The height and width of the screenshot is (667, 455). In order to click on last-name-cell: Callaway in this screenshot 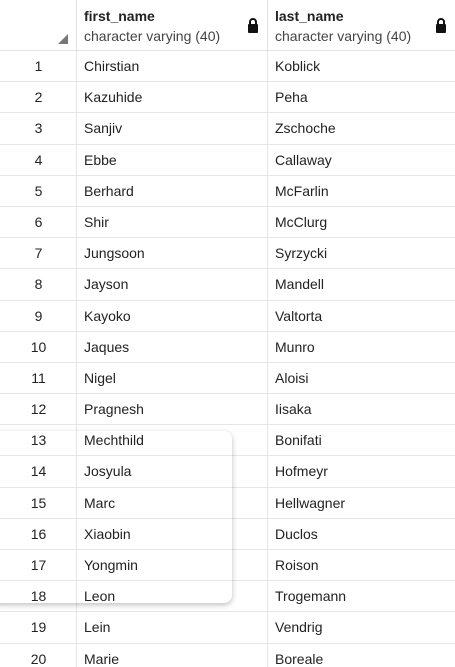, I will do `click(361, 160)`.